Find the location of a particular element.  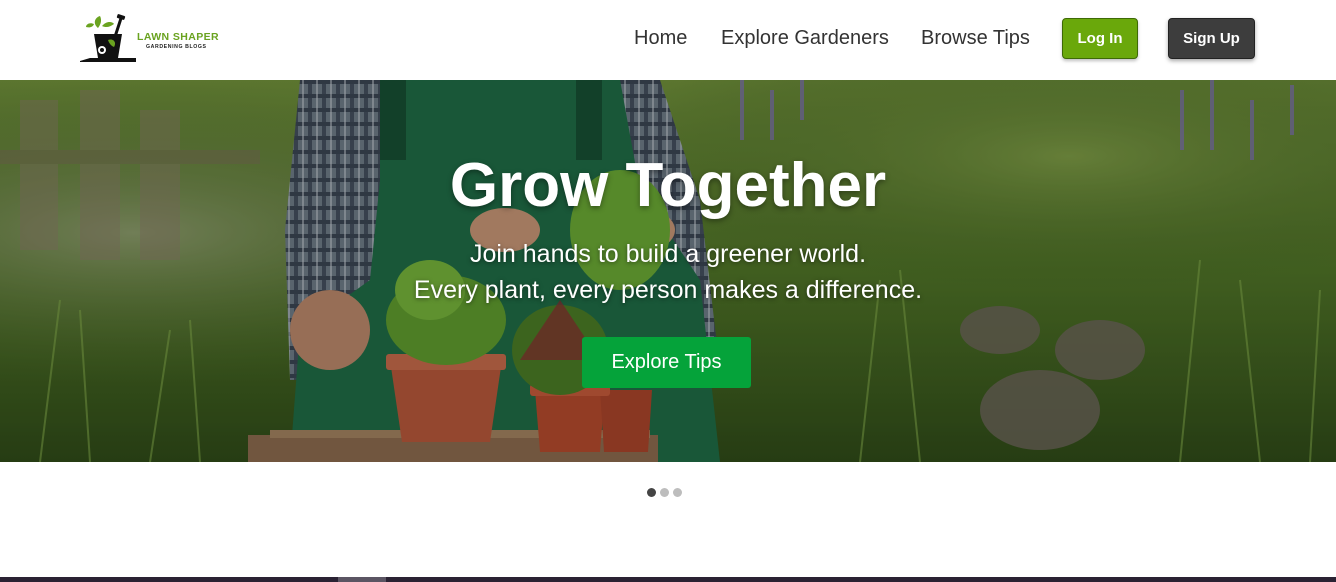

brand-tagline: GARDENING BLOGS is located at coordinates (176, 47).